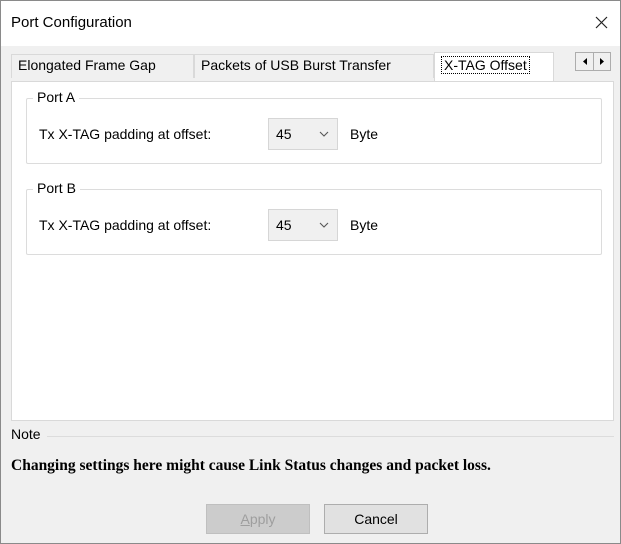 This screenshot has width=621, height=544. What do you see at coordinates (303, 225) in the screenshot?
I see `port-b-offset-select: 45` at bounding box center [303, 225].